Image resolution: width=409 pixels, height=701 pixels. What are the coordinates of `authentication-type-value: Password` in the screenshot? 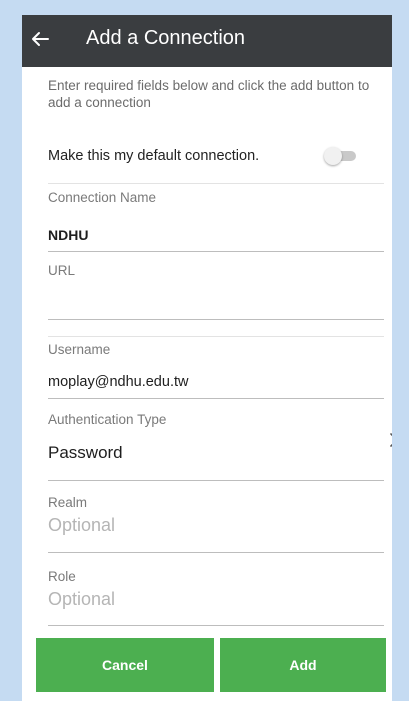 It's located at (85, 453).